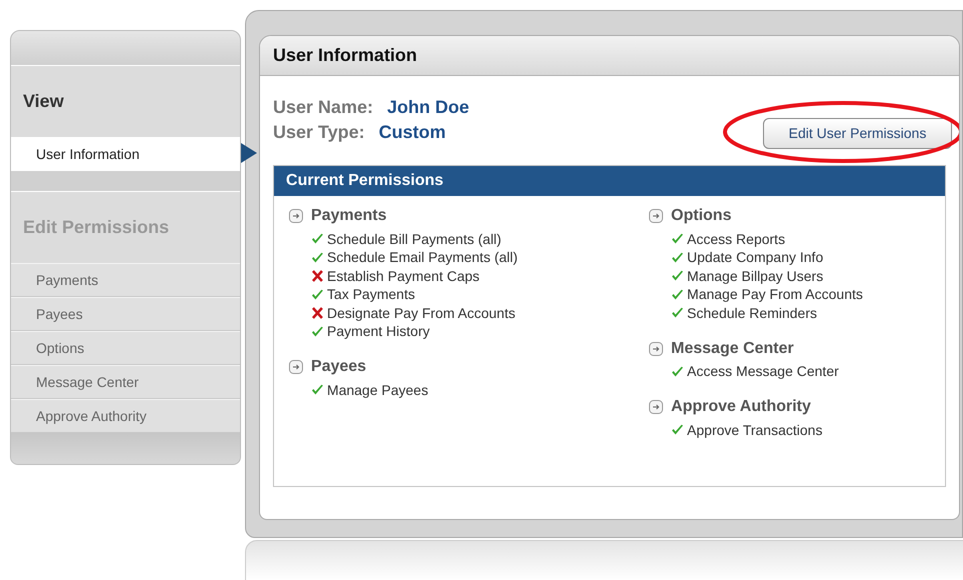 The height and width of the screenshot is (580, 963). I want to click on permission-label: Access Reports, so click(736, 239).